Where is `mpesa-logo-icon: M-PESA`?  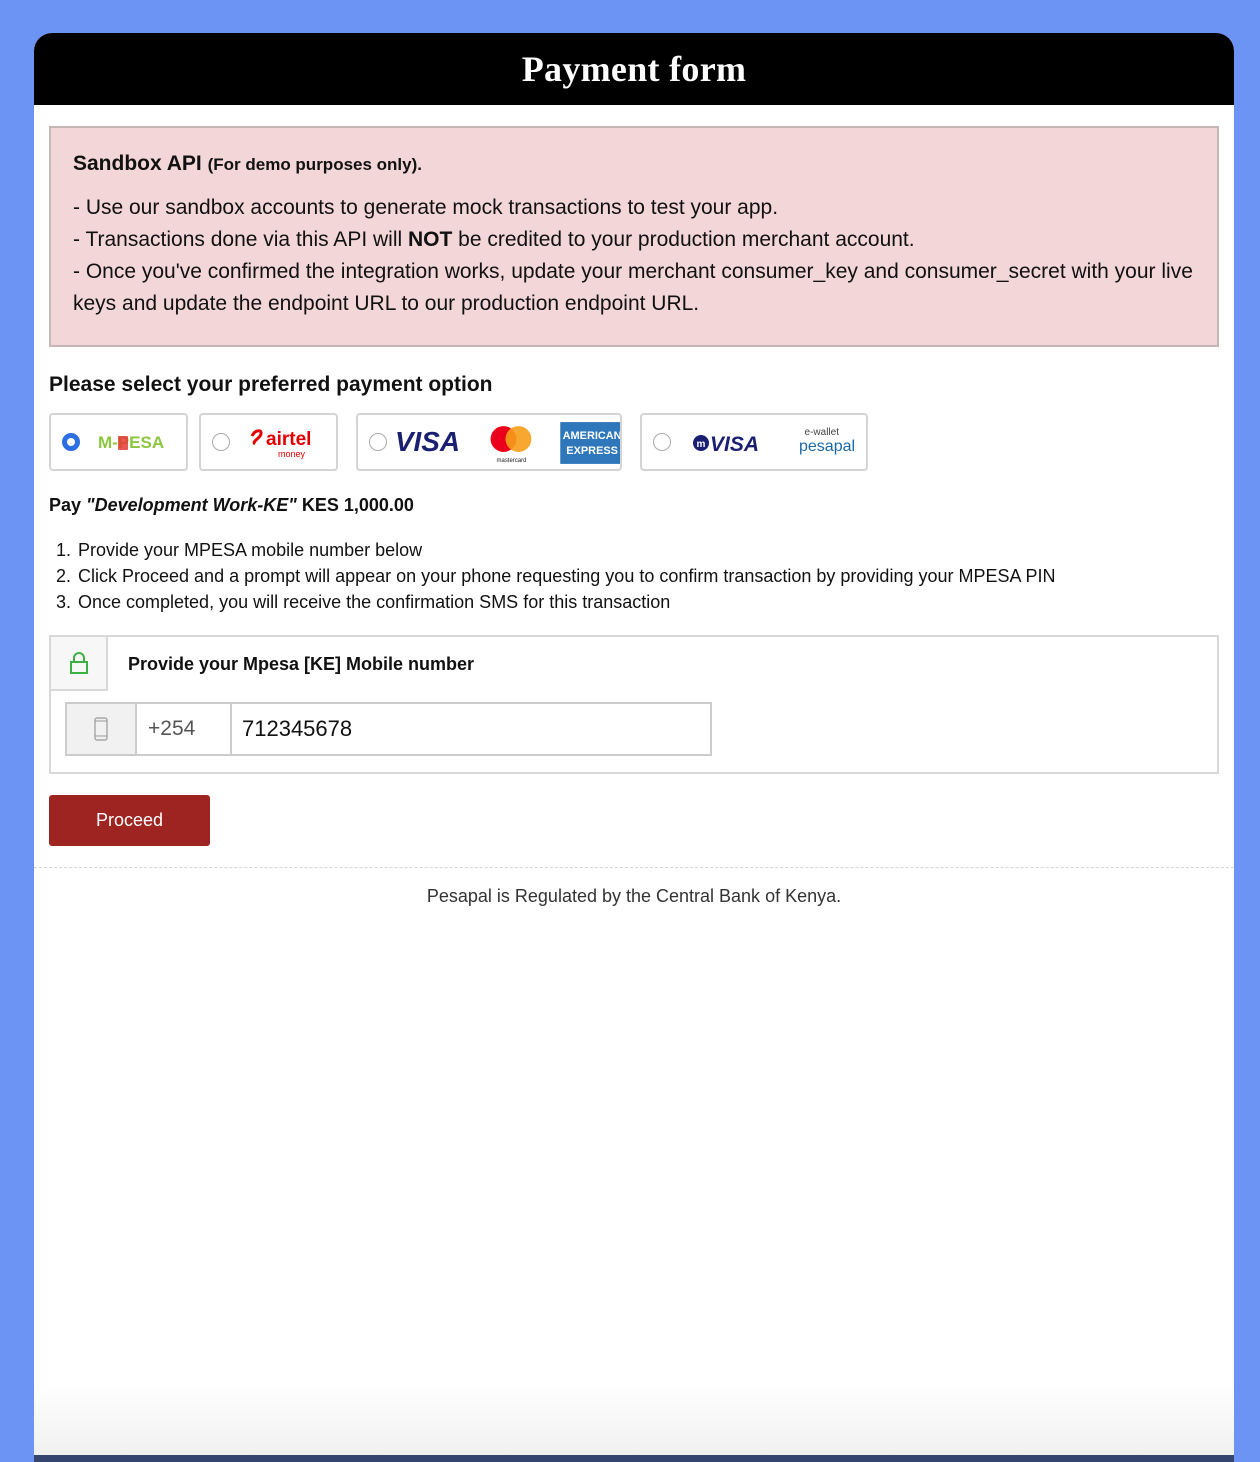
mpesa-logo-icon: M-PESA is located at coordinates (131, 442).